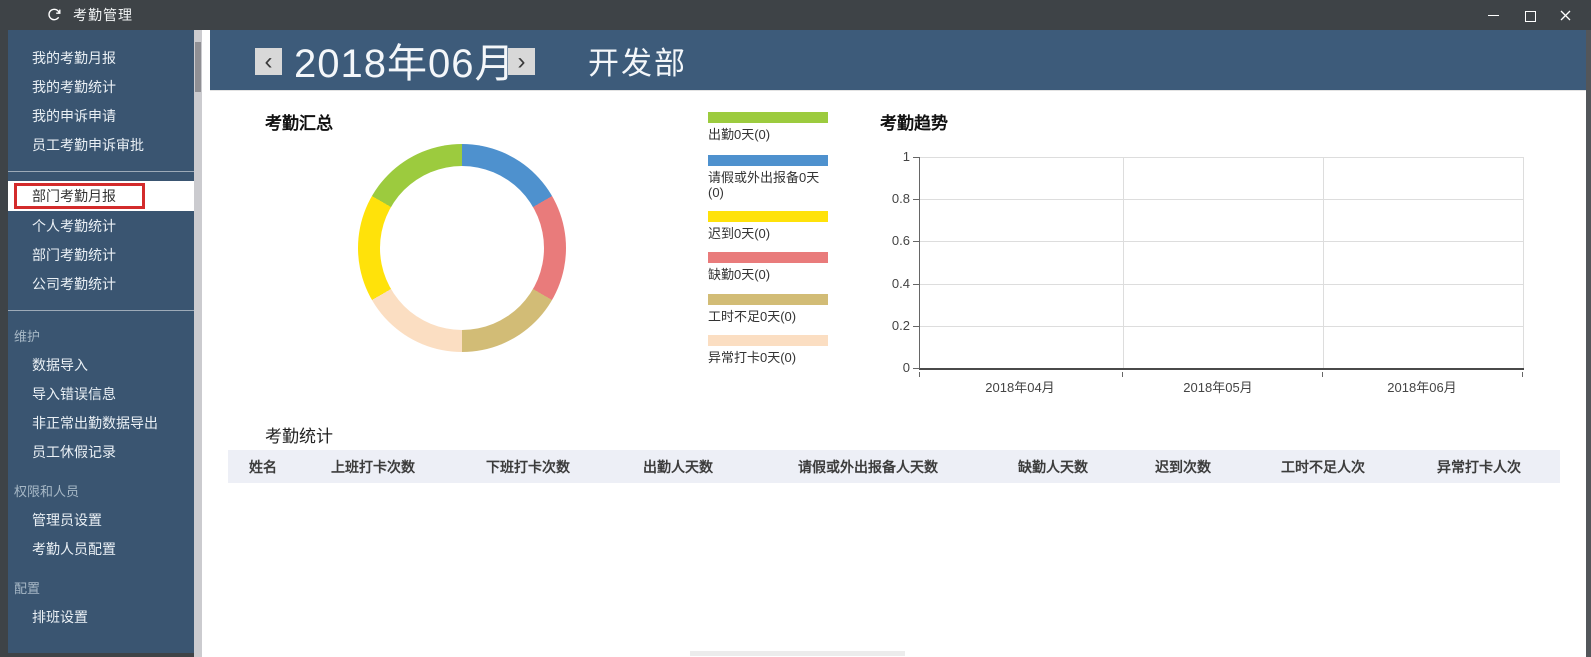 Image resolution: width=1591 pixels, height=657 pixels. What do you see at coordinates (105, 364) in the screenshot?
I see `sidebar-item-data-import: 数据导入` at bounding box center [105, 364].